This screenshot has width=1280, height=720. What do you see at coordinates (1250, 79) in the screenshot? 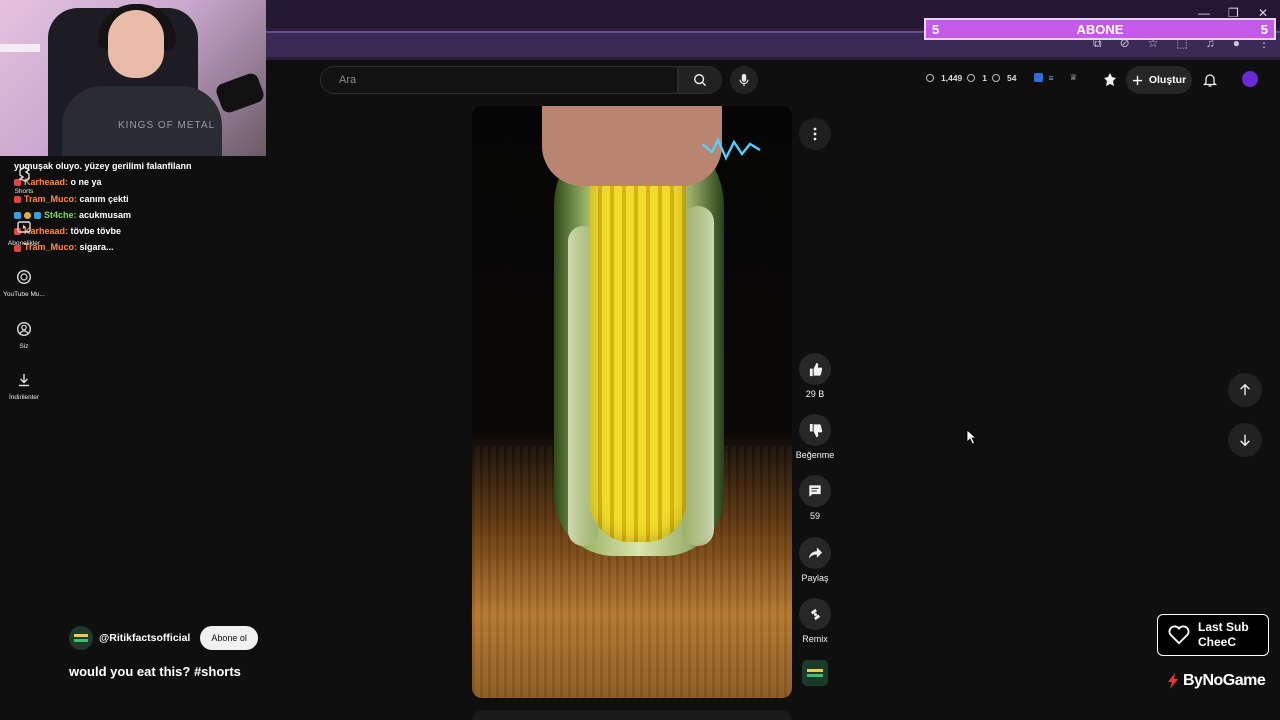
I see `avatar` at bounding box center [1250, 79].